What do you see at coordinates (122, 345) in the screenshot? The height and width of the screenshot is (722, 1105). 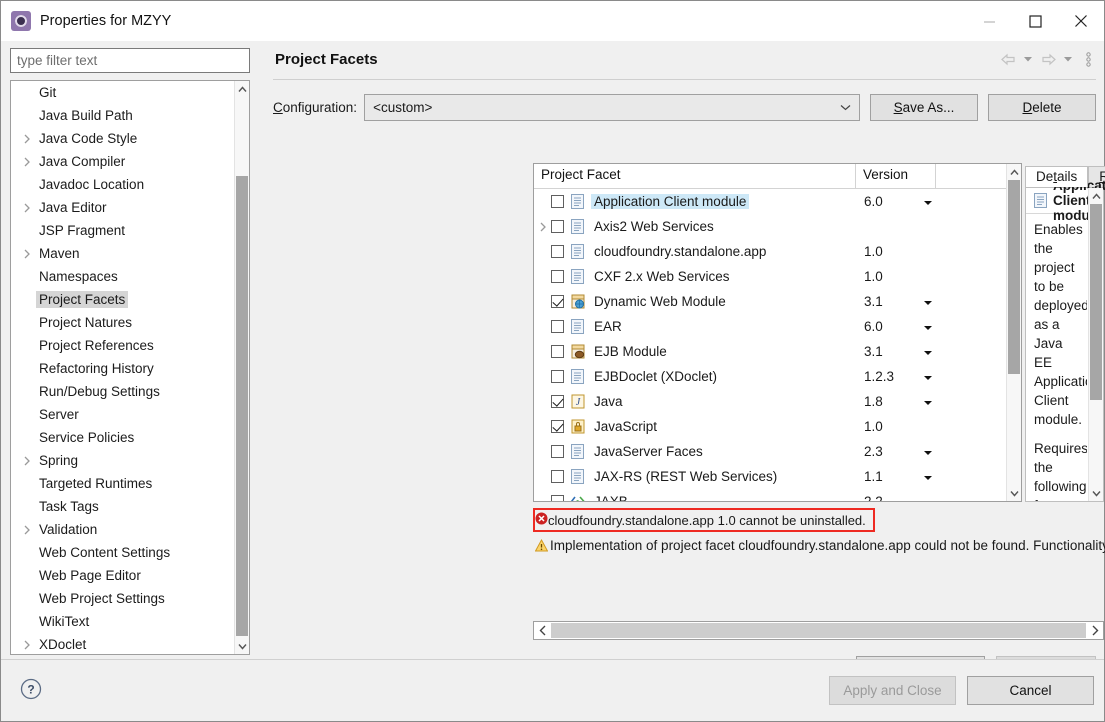 I see `sidebar-item-project-references: Project References` at bounding box center [122, 345].